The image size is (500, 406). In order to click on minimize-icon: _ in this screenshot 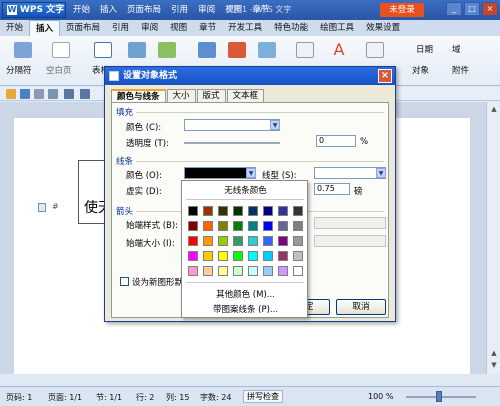, I will do `click(454, 9)`.